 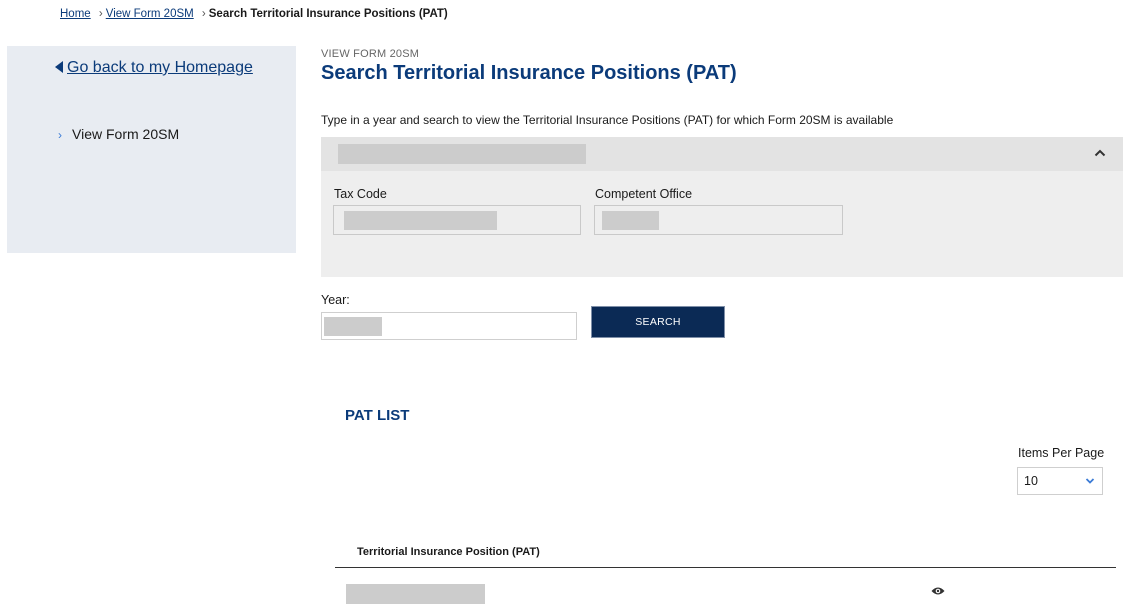 What do you see at coordinates (722, 154) in the screenshot?
I see `panel-header` at bounding box center [722, 154].